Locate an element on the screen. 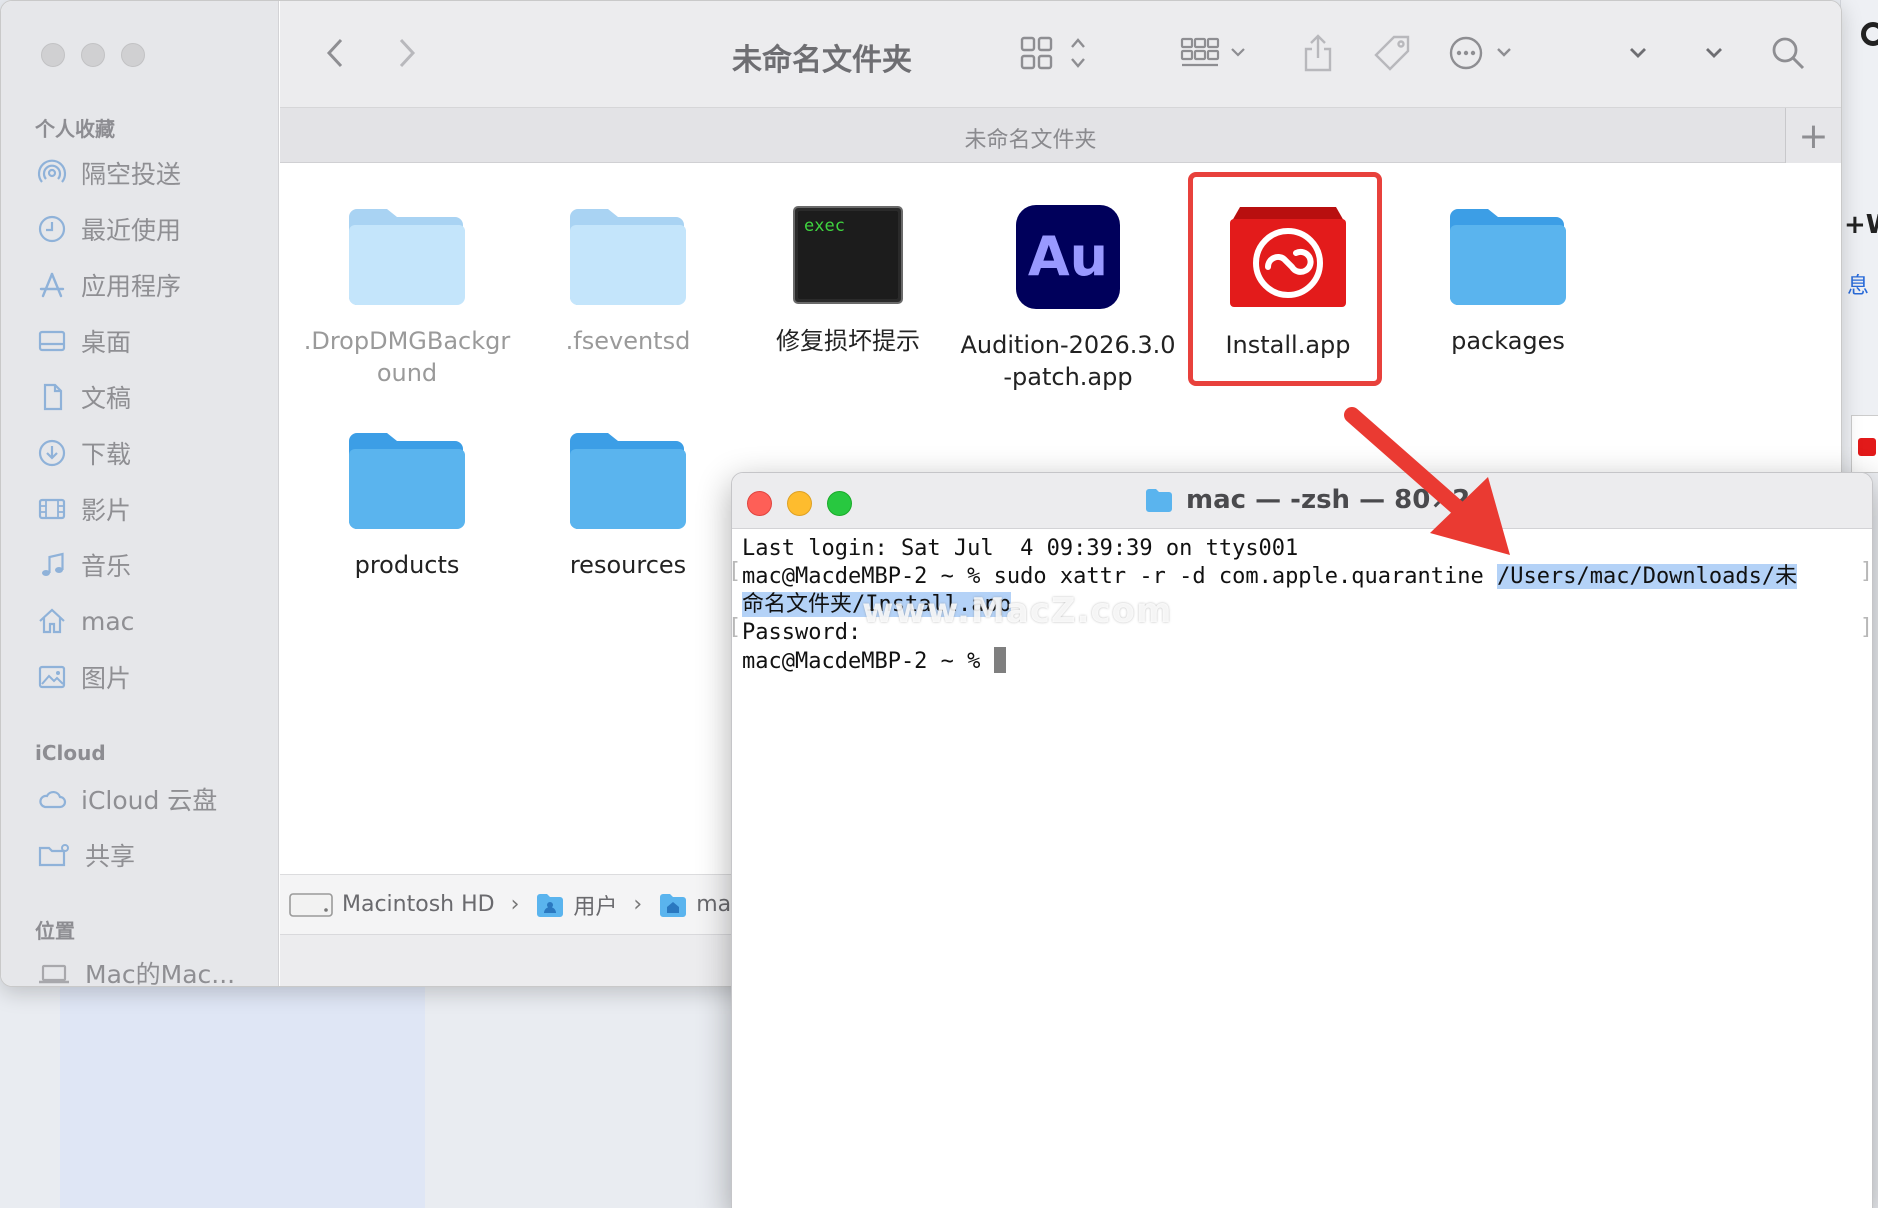  file-item-fseventsd: .fseventsd is located at coordinates (628, 280).